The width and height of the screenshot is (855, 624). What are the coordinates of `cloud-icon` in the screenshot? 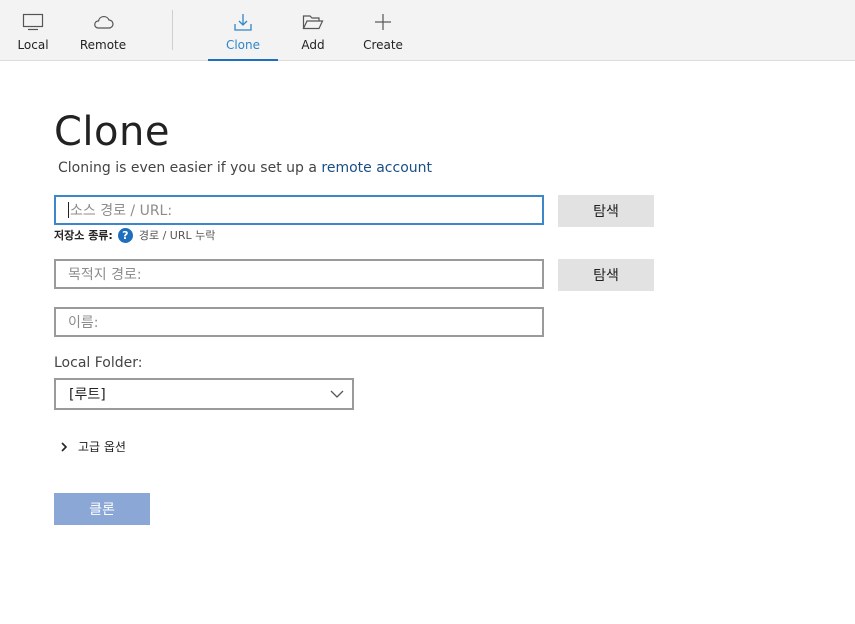 It's located at (103, 22).